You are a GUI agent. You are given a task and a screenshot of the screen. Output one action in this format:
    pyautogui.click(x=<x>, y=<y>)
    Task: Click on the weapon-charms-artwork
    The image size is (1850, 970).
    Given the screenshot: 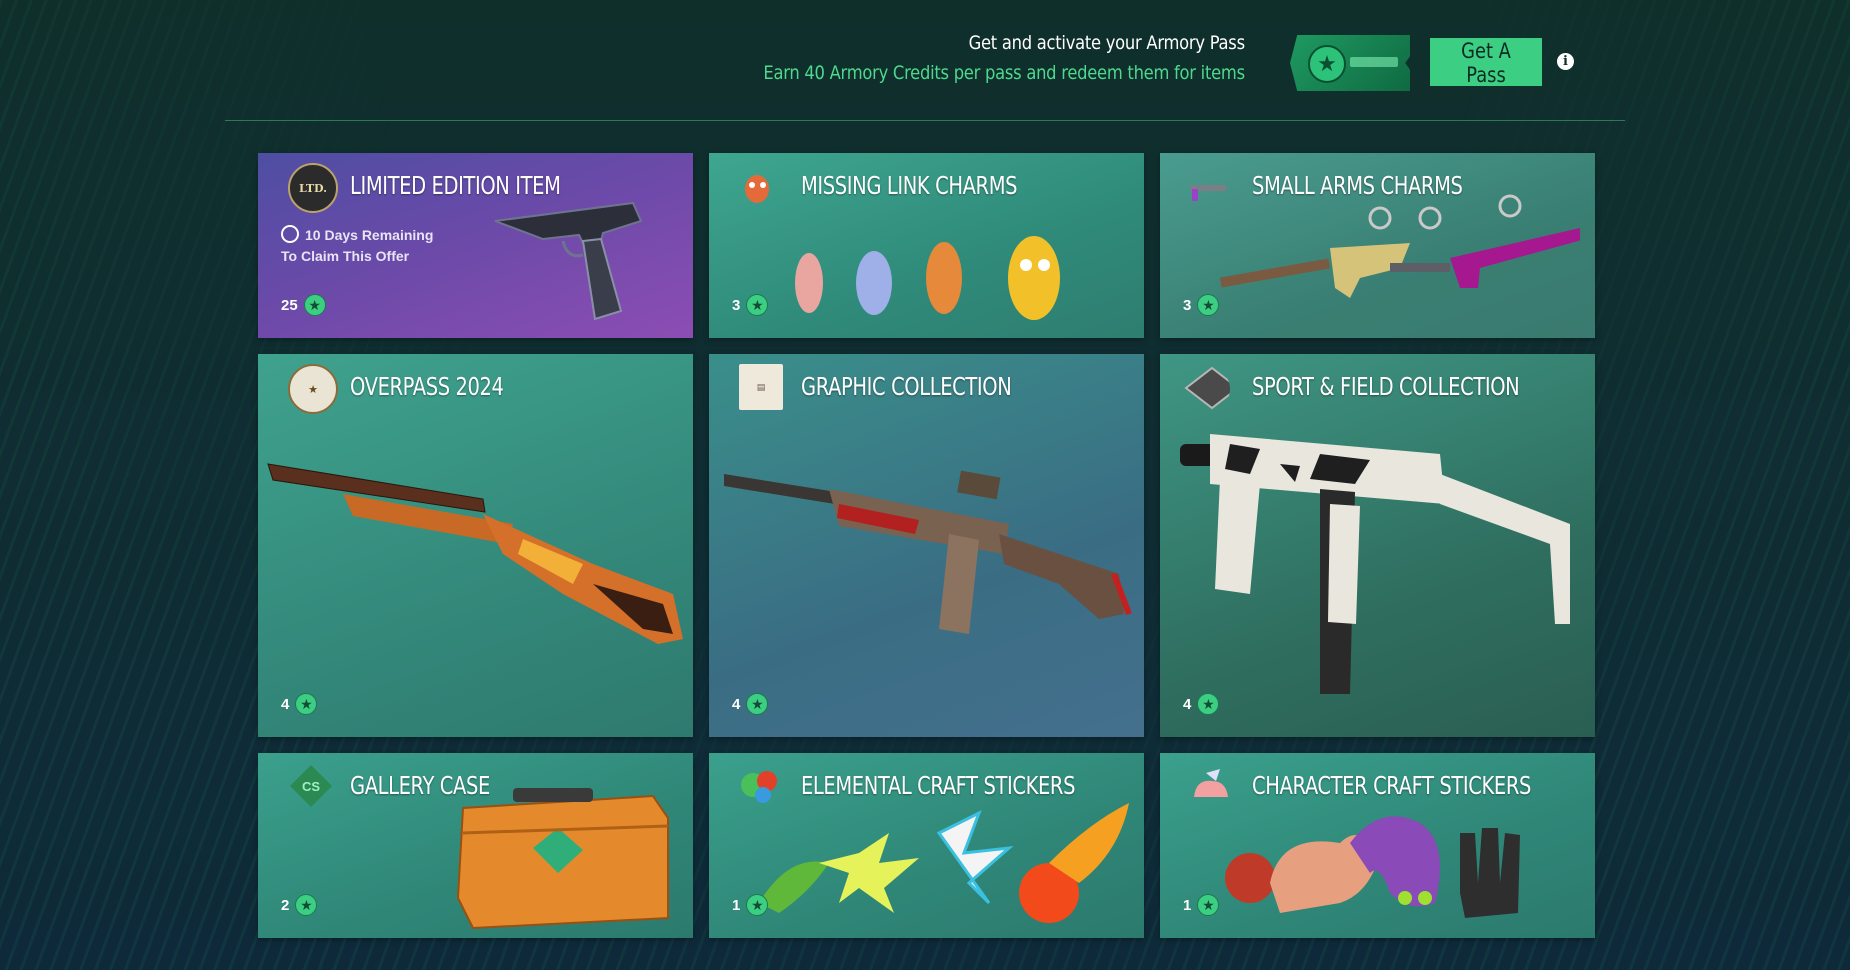 What is the action you would take?
    pyautogui.click(x=1400, y=246)
    